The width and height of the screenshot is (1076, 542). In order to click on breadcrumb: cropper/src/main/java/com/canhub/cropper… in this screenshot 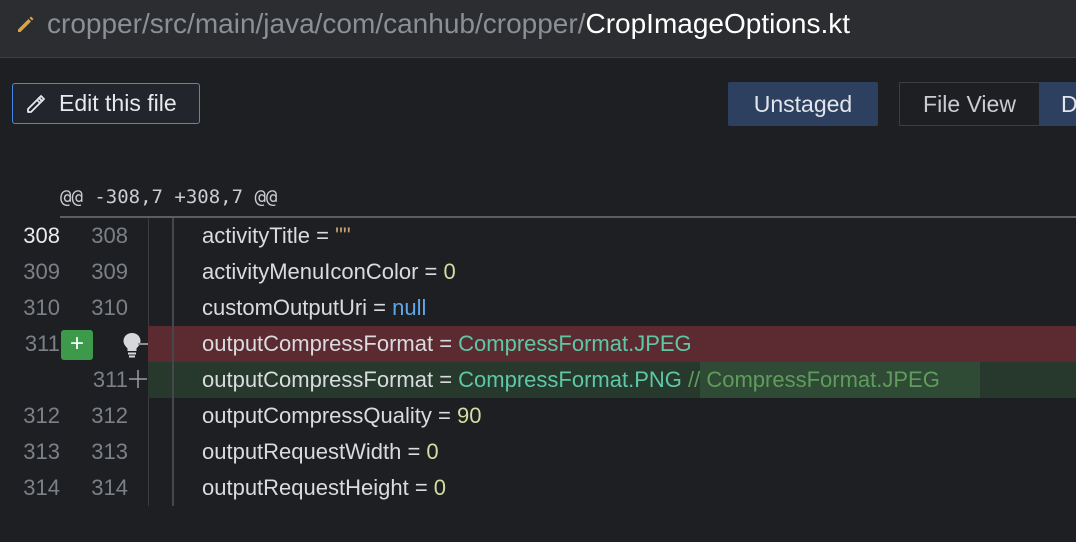, I will do `click(448, 24)`.